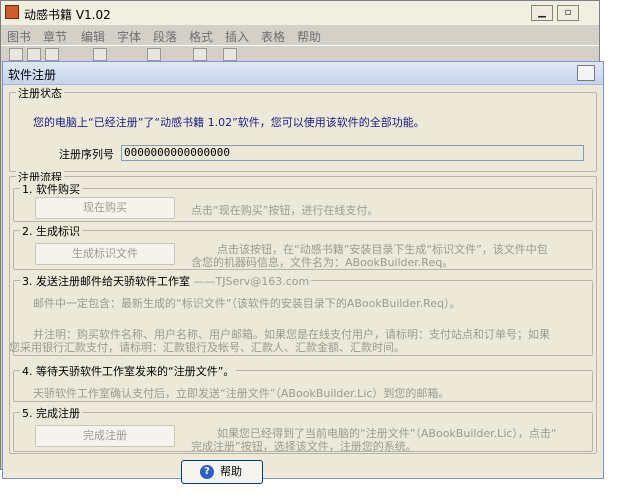 The height and width of the screenshot is (501, 632). Describe the element at coordinates (231, 471) in the screenshot. I see `help-button-label: 帮助` at that location.